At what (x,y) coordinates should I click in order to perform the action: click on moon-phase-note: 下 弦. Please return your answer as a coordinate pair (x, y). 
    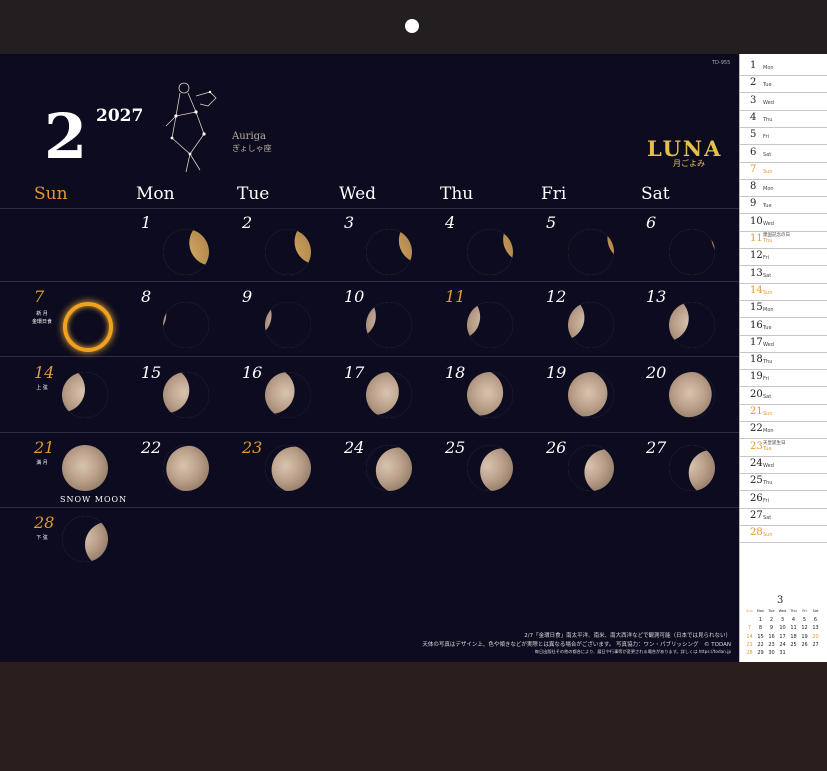
    Looking at the image, I should click on (42, 538).